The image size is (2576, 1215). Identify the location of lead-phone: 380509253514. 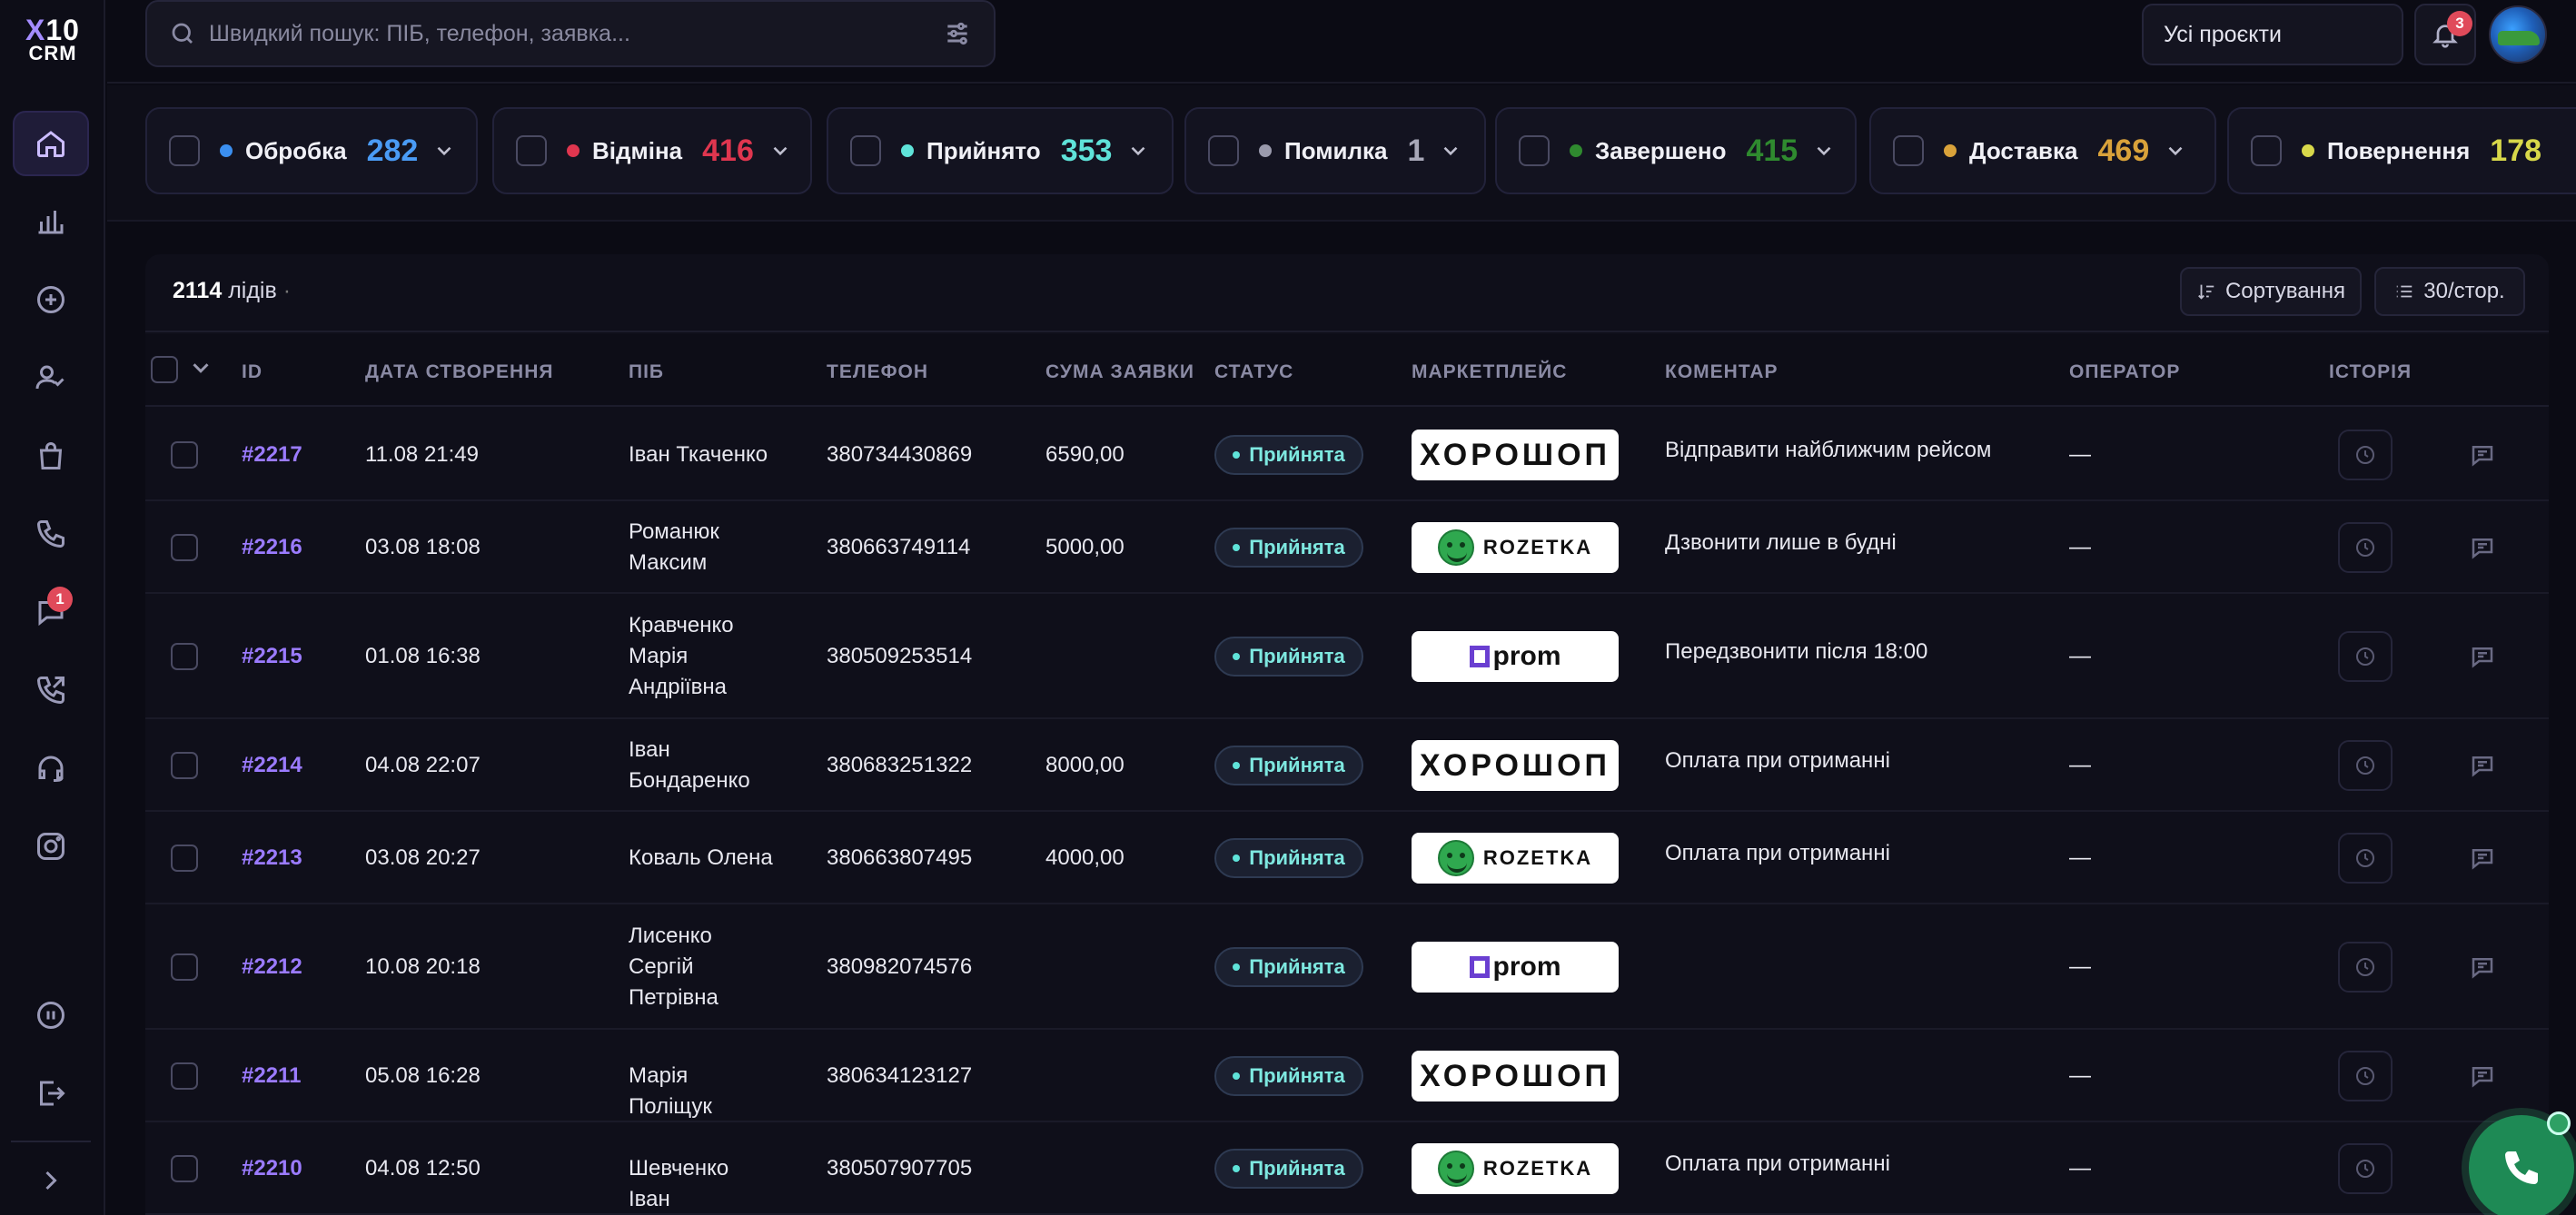
(899, 656).